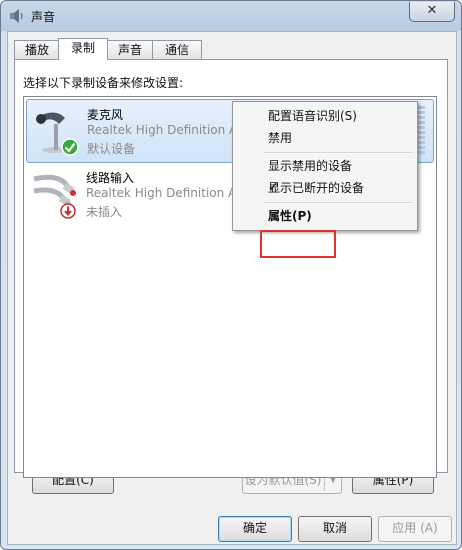 The width and height of the screenshot is (462, 550). I want to click on device-status: 未插入, so click(104, 212).